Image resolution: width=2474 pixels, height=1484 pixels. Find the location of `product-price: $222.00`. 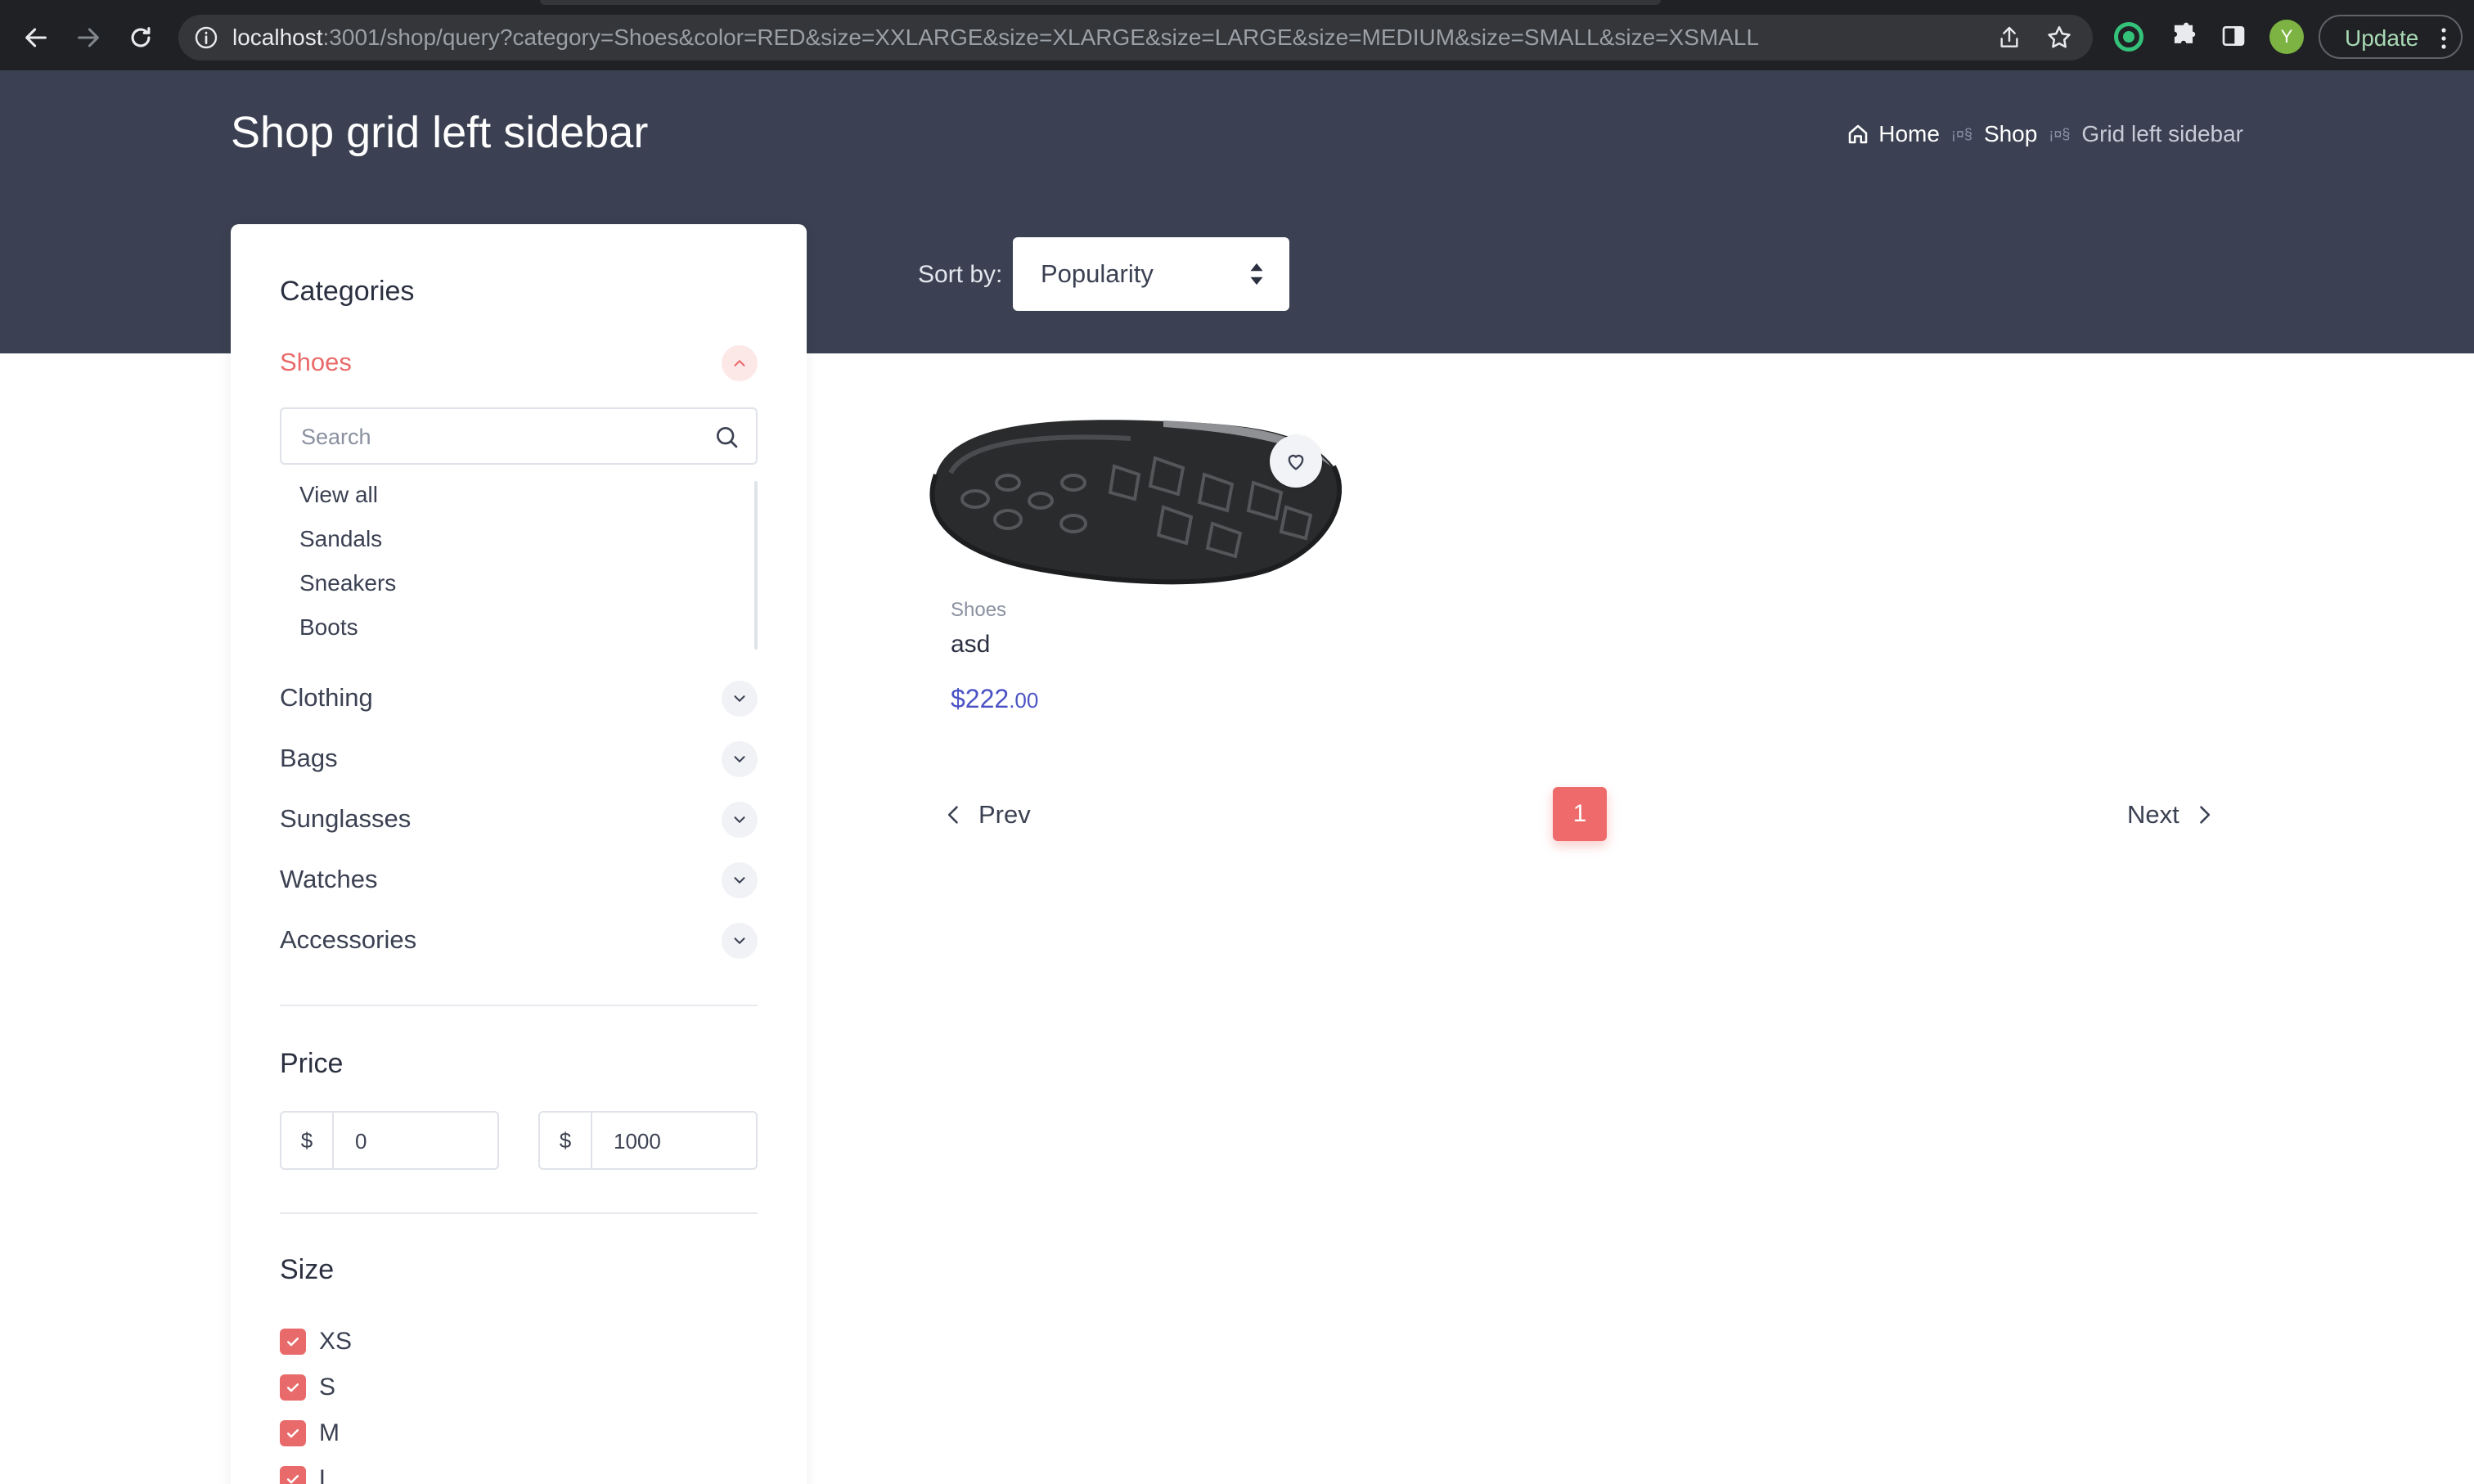

product-price: $222.00 is located at coordinates (995, 698).